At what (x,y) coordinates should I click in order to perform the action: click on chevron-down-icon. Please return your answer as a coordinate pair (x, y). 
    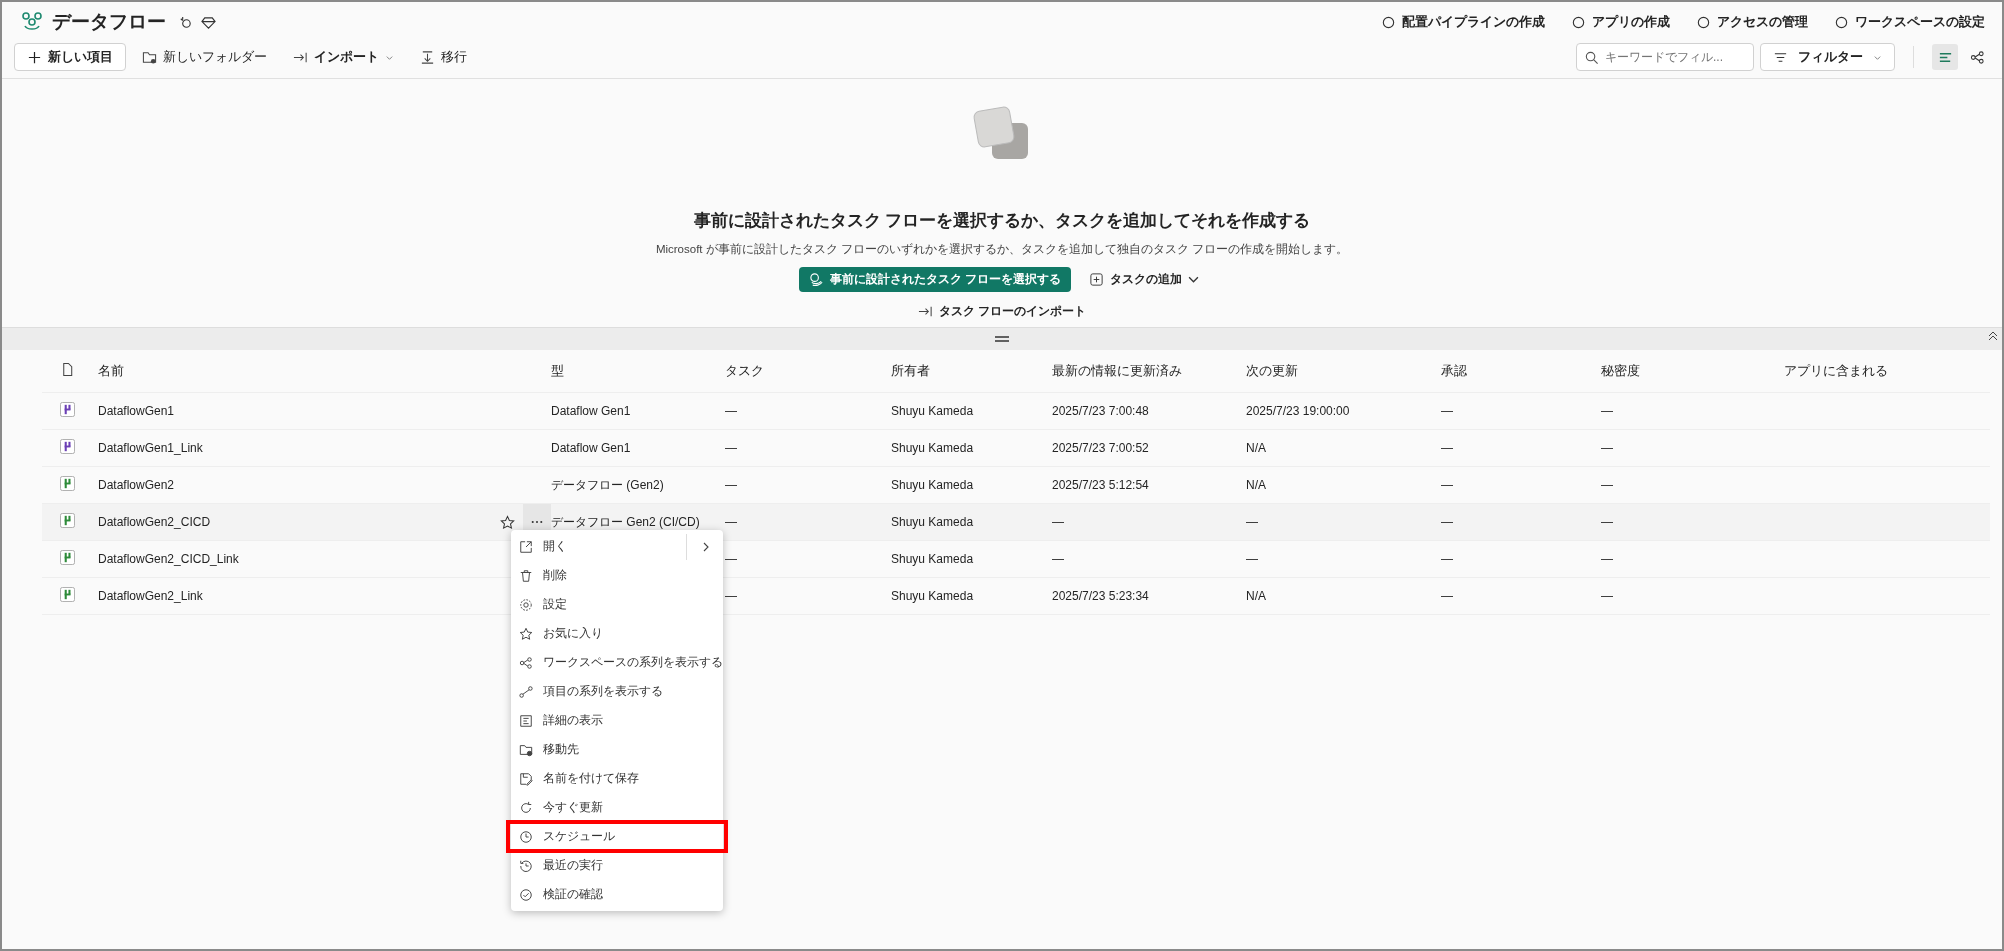
    Looking at the image, I should click on (1194, 279).